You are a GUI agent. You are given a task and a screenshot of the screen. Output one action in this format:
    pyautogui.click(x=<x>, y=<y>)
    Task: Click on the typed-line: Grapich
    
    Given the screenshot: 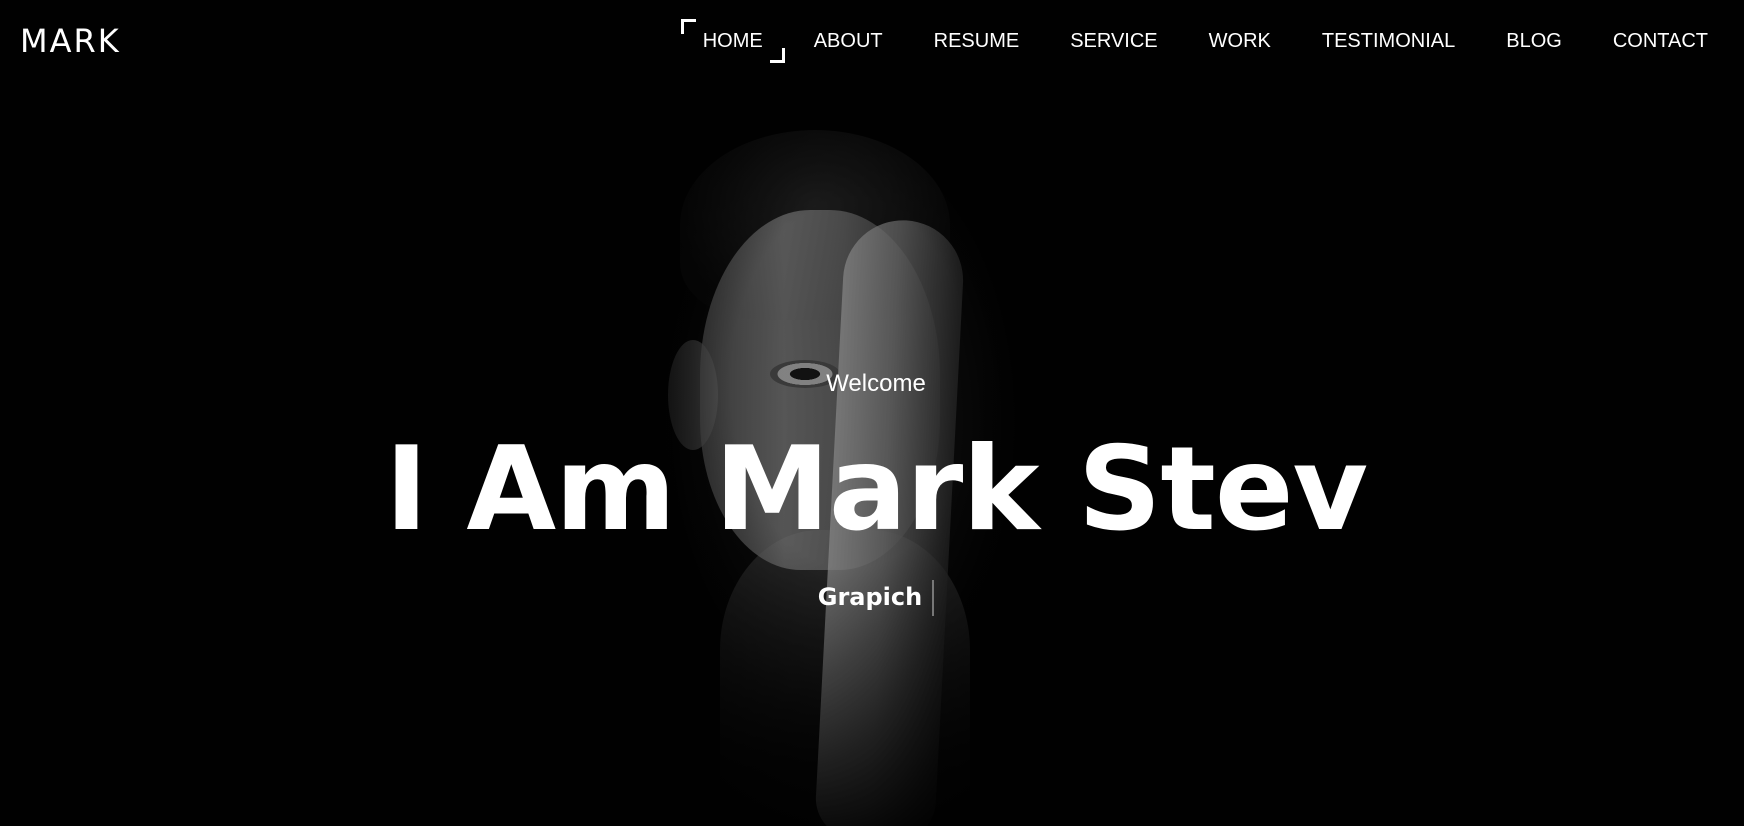 What is the action you would take?
    pyautogui.click(x=872, y=598)
    